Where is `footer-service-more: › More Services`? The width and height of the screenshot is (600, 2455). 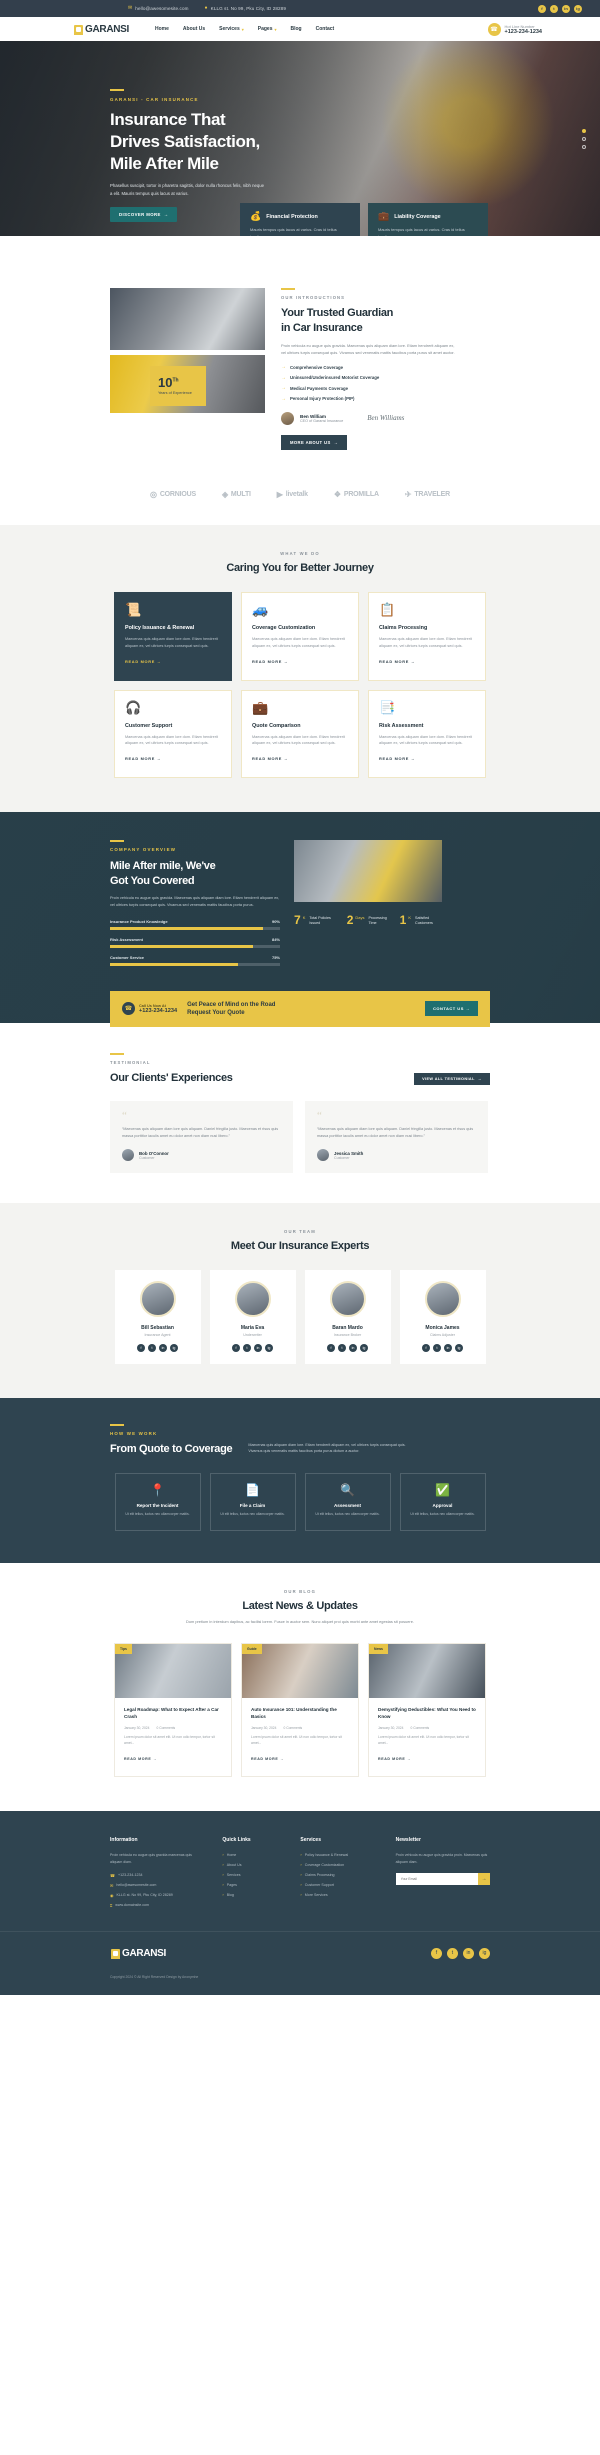
footer-service-more: › More Services is located at coordinates (338, 1894).